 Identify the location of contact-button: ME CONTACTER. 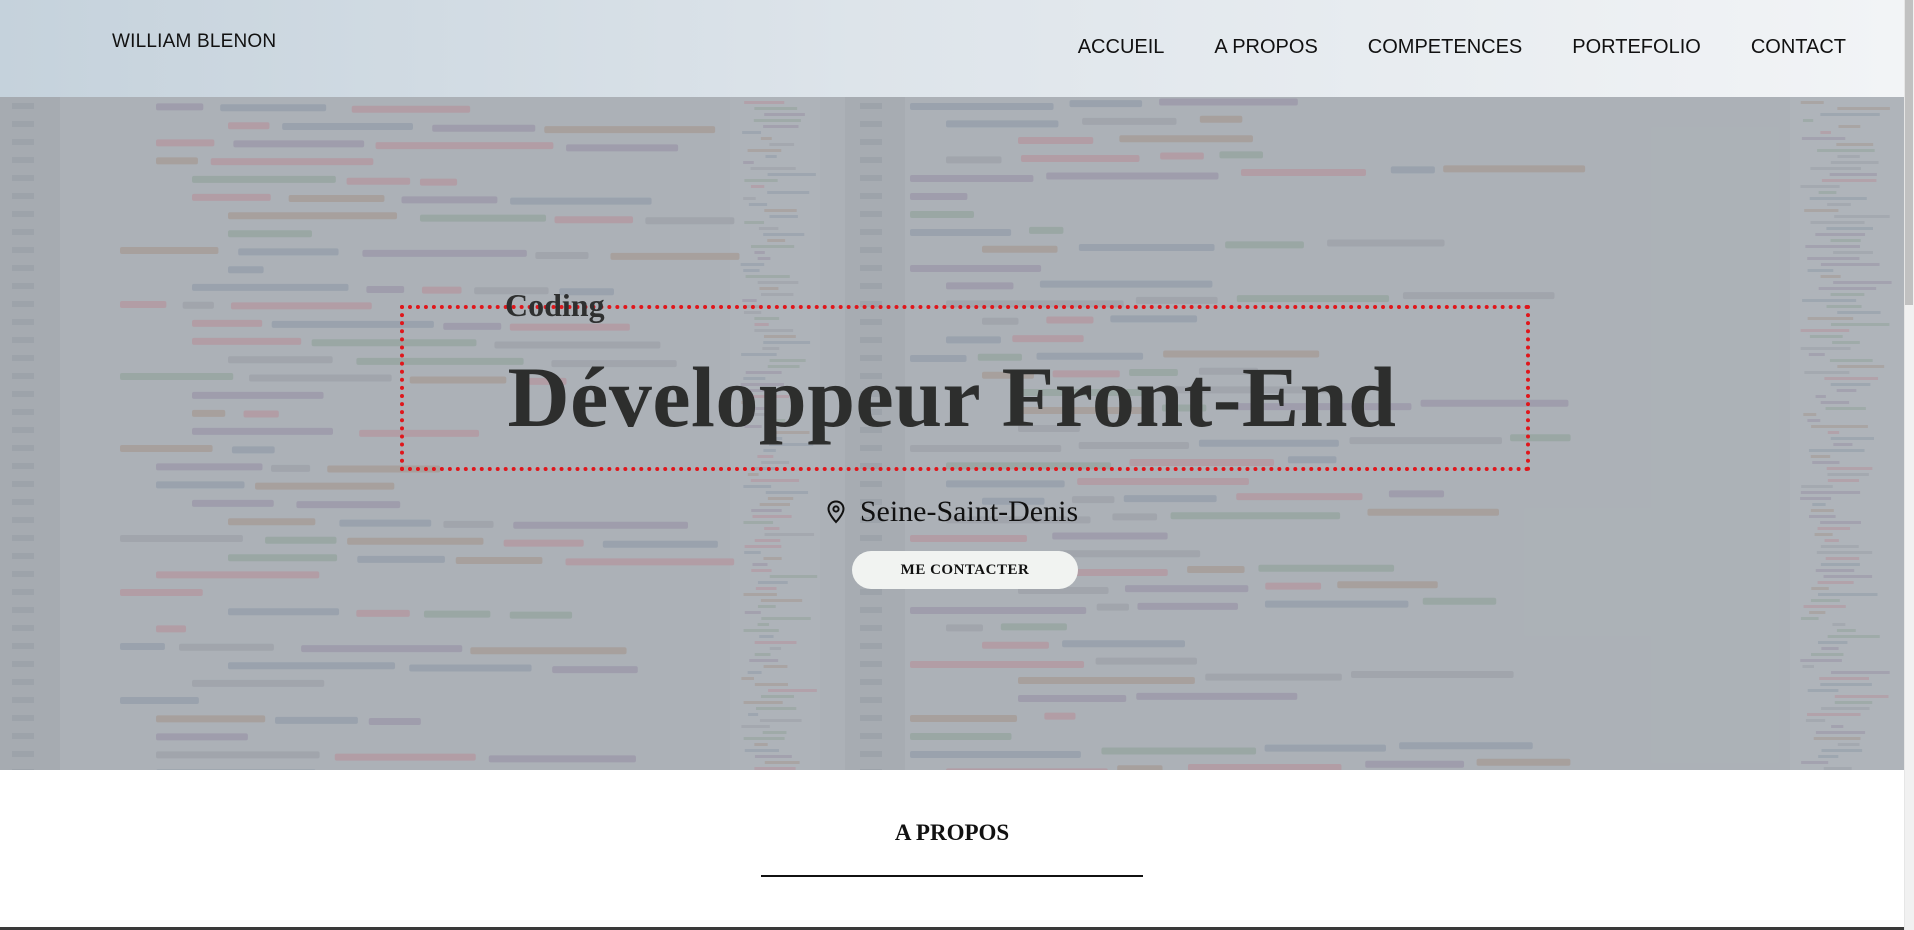
(965, 570).